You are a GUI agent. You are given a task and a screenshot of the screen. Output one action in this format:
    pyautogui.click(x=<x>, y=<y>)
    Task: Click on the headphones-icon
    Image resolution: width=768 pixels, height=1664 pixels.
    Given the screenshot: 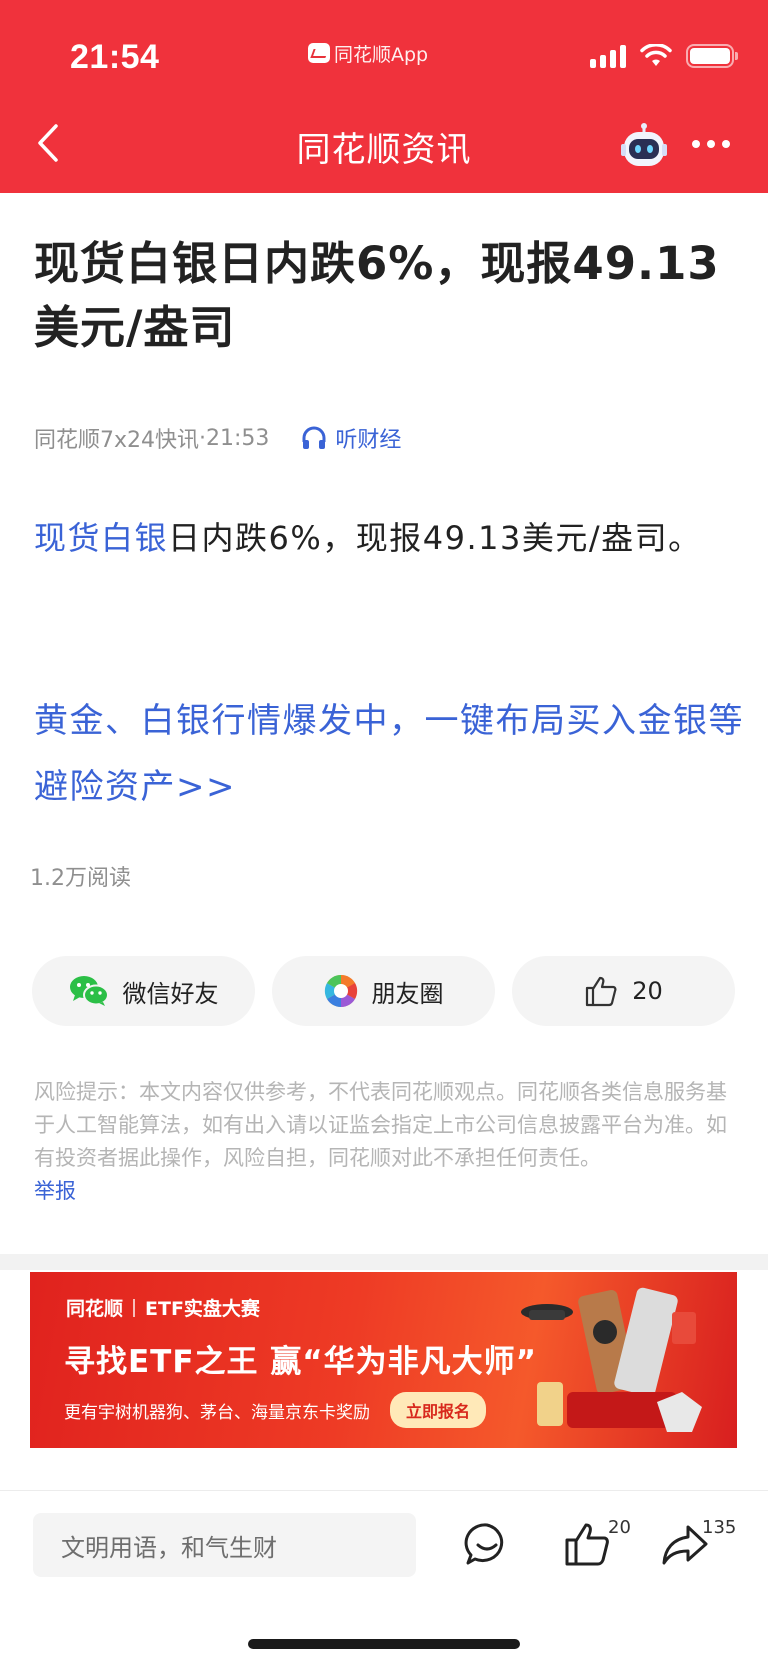 What is the action you would take?
    pyautogui.click(x=314, y=437)
    